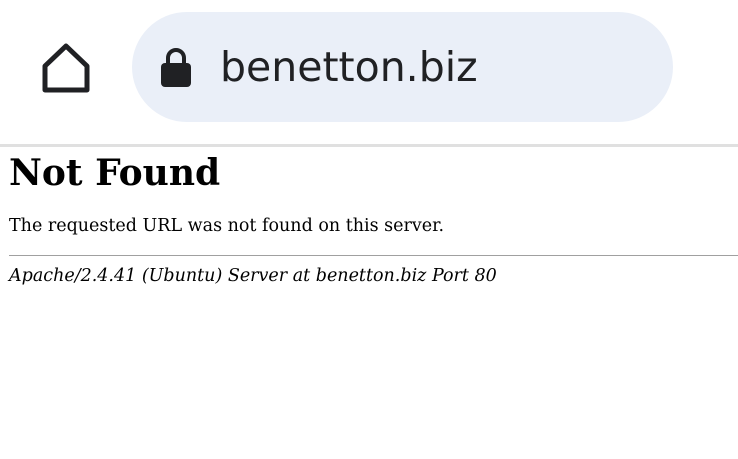 The image size is (738, 459). I want to click on horizontal-rule, so click(373, 255).